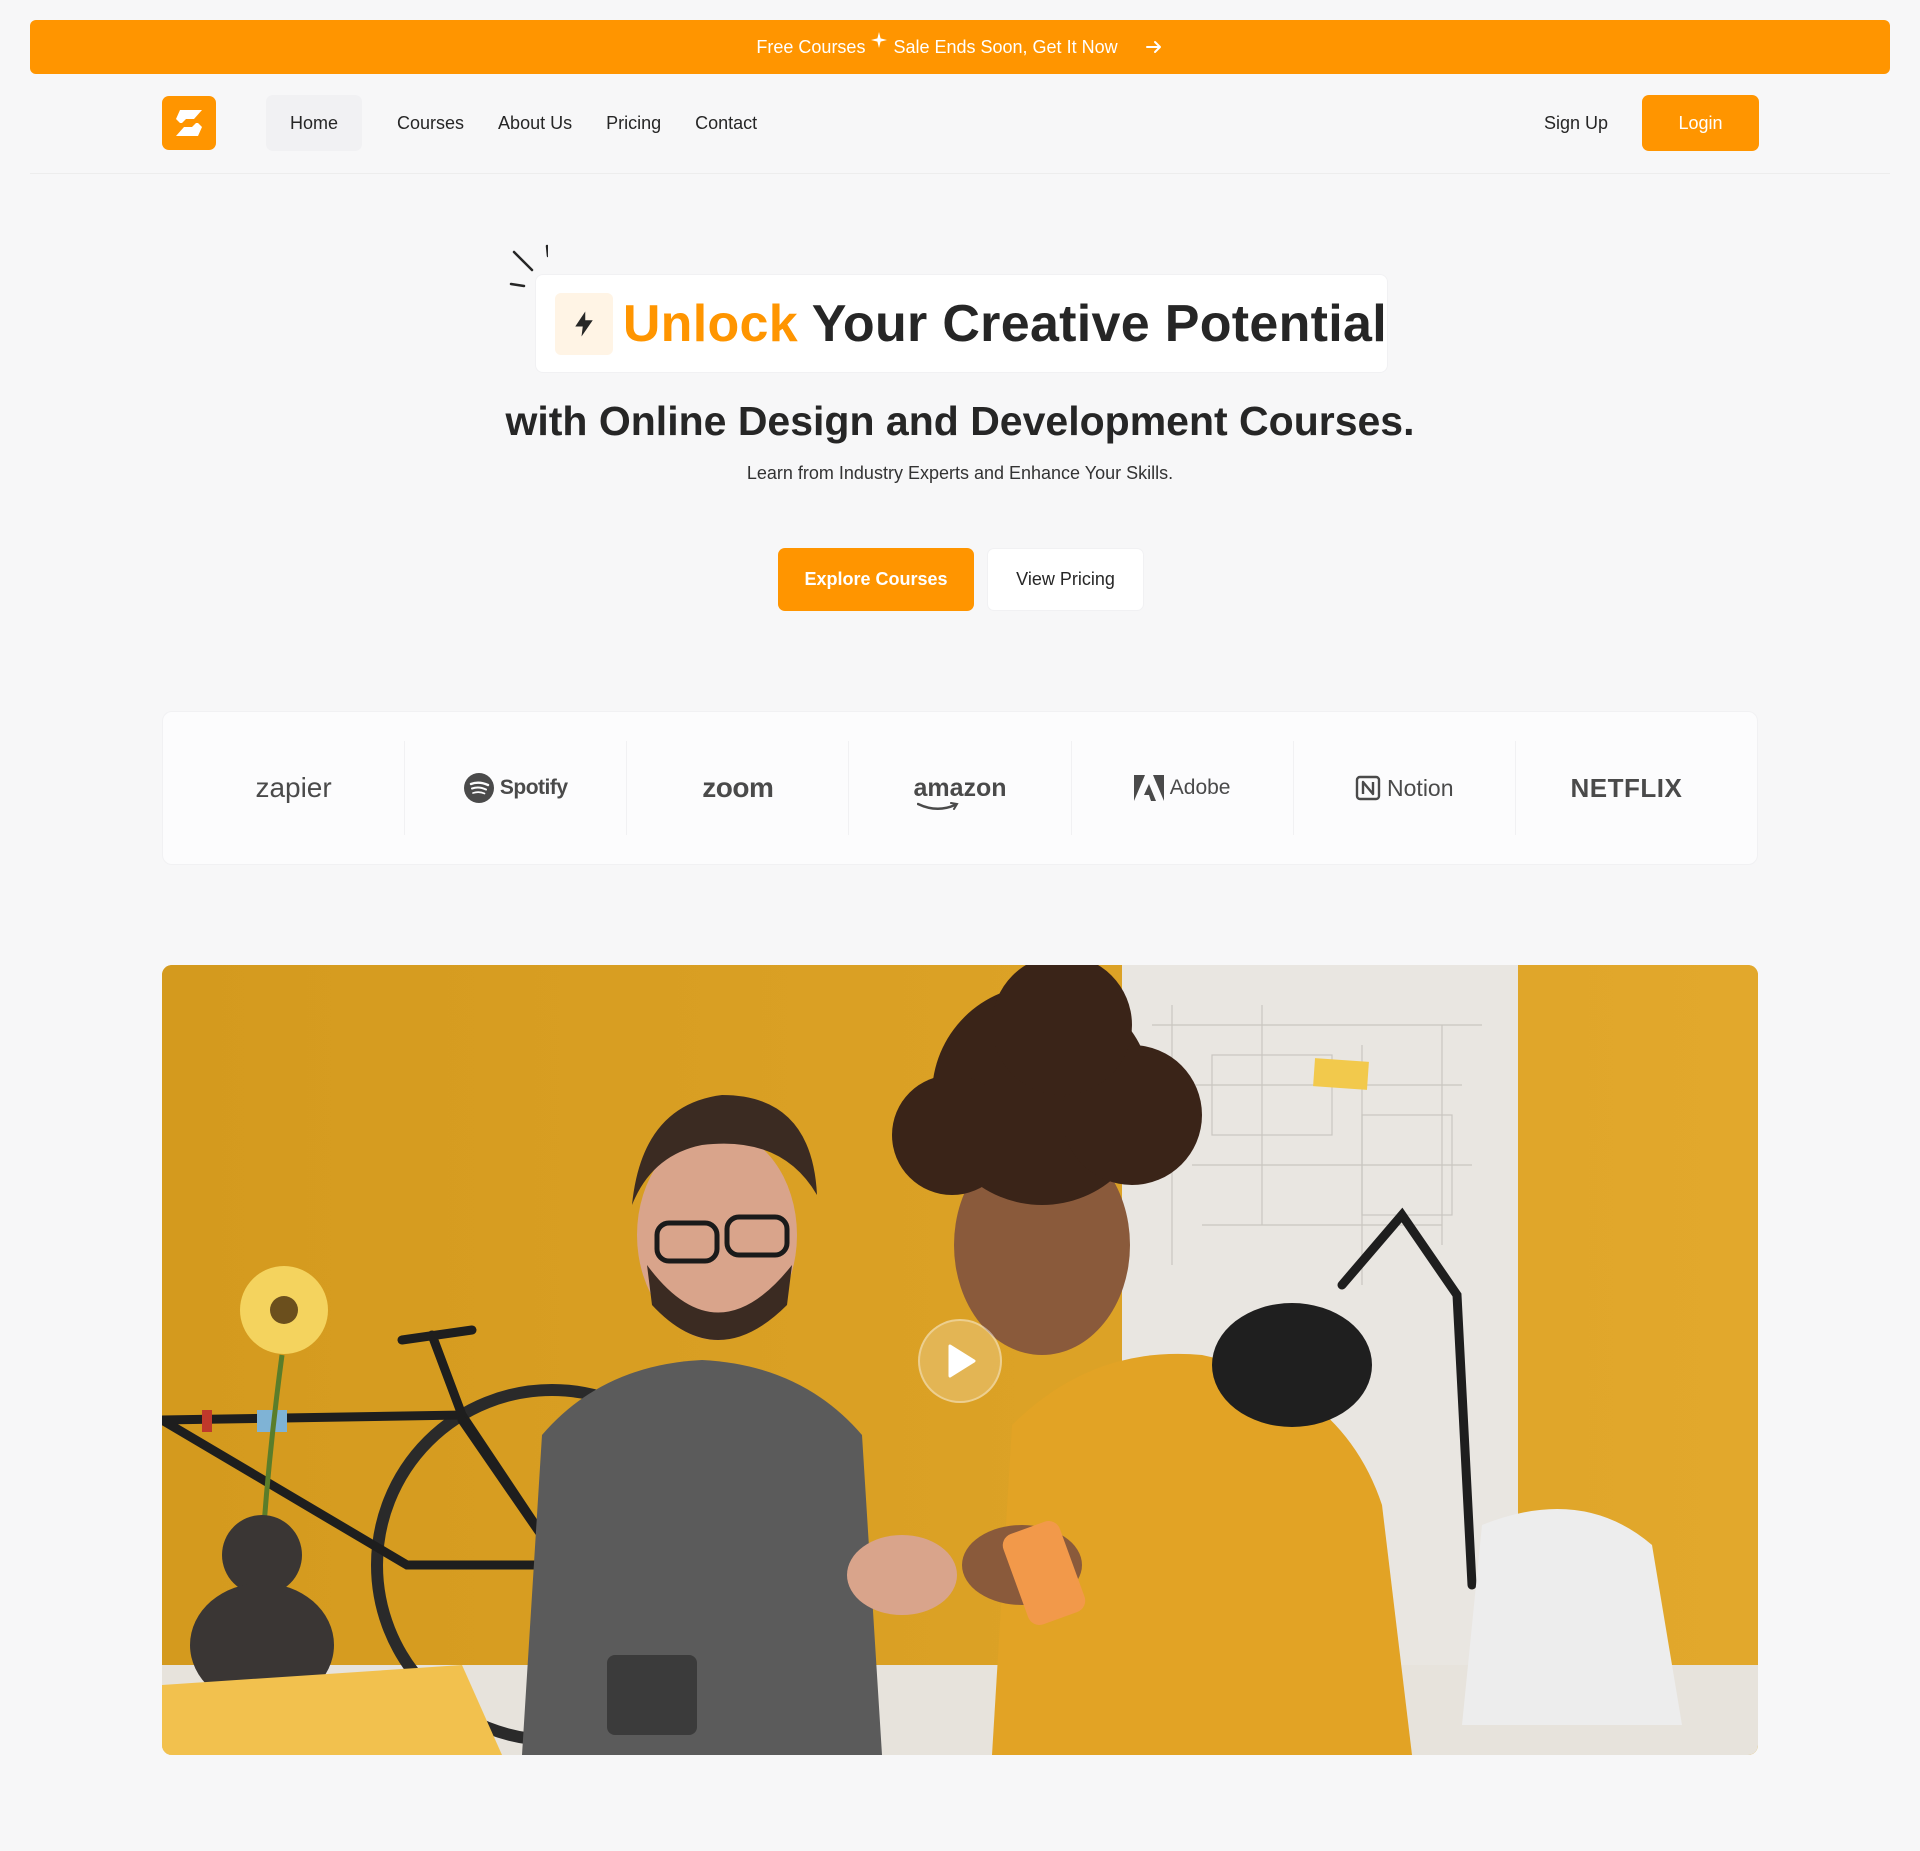 The width and height of the screenshot is (1920, 1851). Describe the element at coordinates (1700, 123) in the screenshot. I see `login-button: Login` at that location.